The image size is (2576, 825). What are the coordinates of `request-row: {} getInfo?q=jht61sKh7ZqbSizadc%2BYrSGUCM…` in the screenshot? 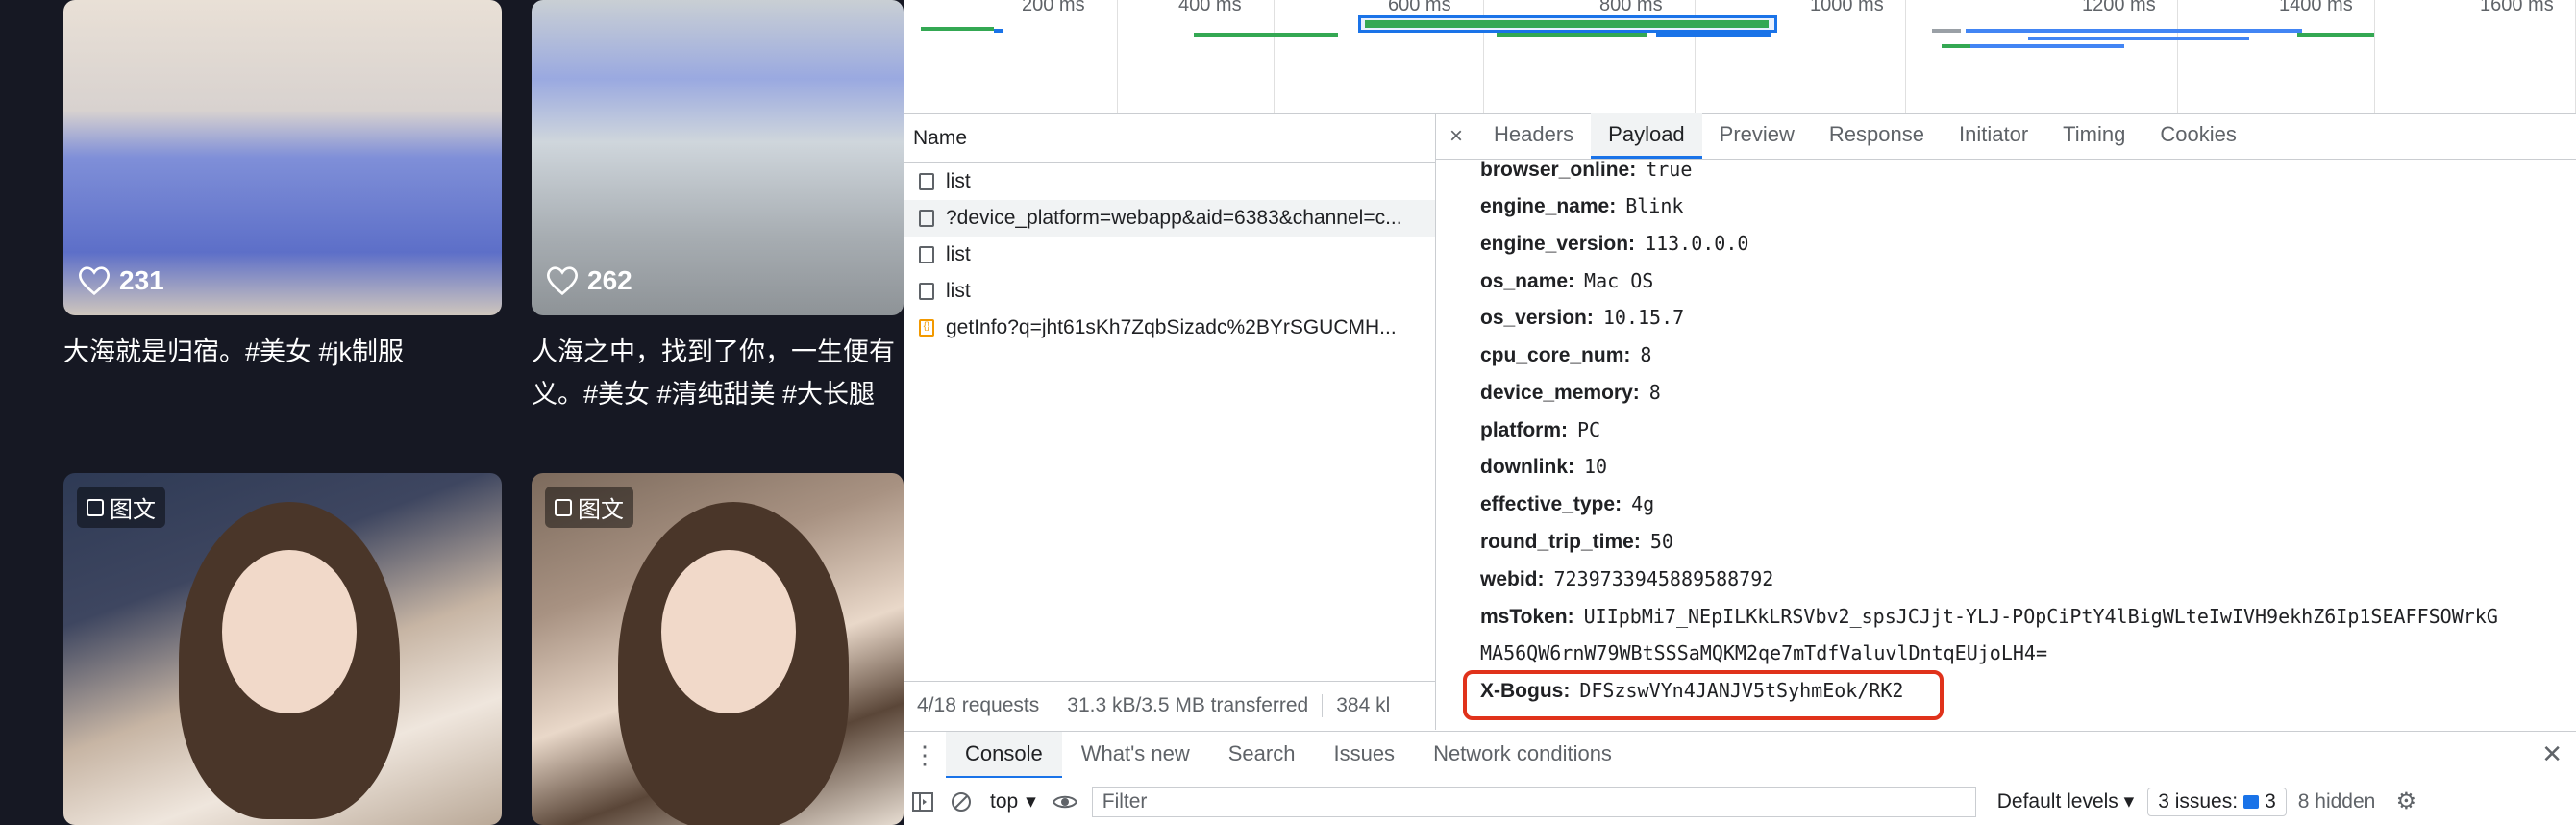 It's located at (1170, 328).